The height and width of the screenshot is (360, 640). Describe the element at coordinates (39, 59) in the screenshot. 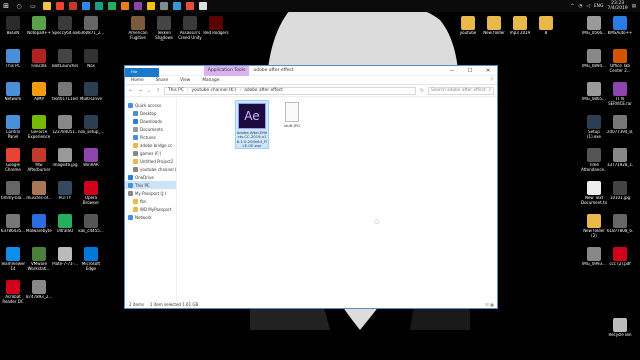

I see `desktop-icon: FileZilla` at that location.